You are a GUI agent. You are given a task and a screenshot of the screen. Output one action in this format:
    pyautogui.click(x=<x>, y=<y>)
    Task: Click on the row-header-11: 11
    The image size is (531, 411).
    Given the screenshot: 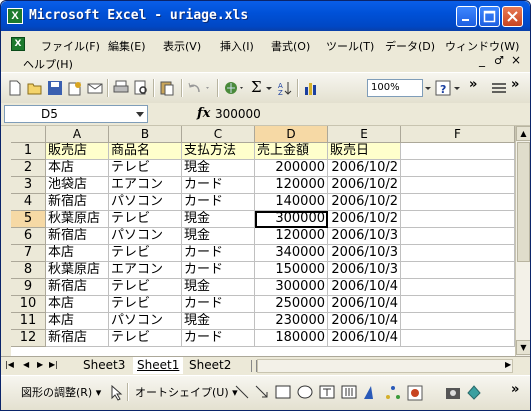 What is the action you would take?
    pyautogui.click(x=28, y=321)
    